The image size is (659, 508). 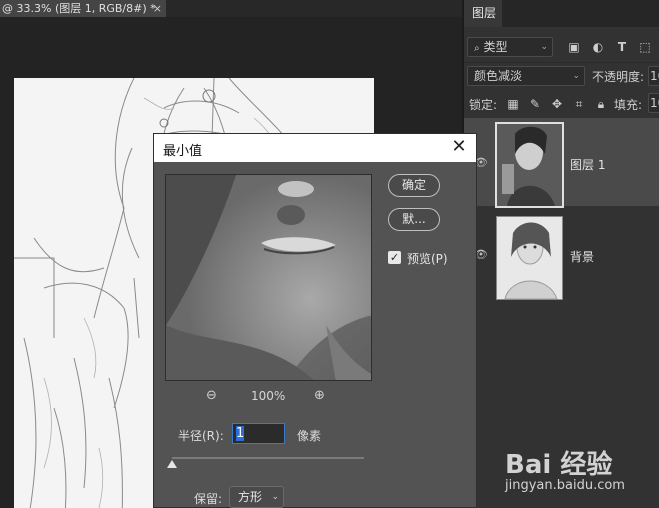 What do you see at coordinates (618, 77) in the screenshot?
I see `opacity-label: 不透明度:` at bounding box center [618, 77].